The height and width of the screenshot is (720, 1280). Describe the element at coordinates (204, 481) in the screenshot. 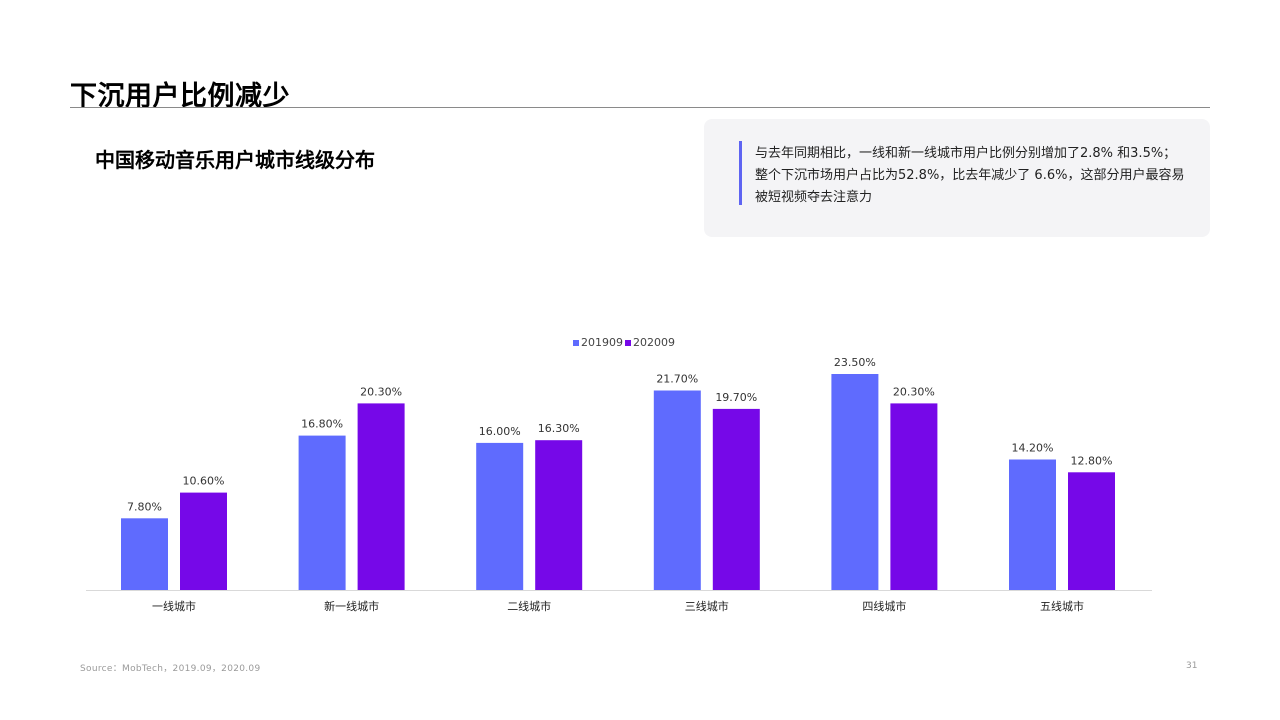

I see `data-label-202009-1: 10.60%` at that location.